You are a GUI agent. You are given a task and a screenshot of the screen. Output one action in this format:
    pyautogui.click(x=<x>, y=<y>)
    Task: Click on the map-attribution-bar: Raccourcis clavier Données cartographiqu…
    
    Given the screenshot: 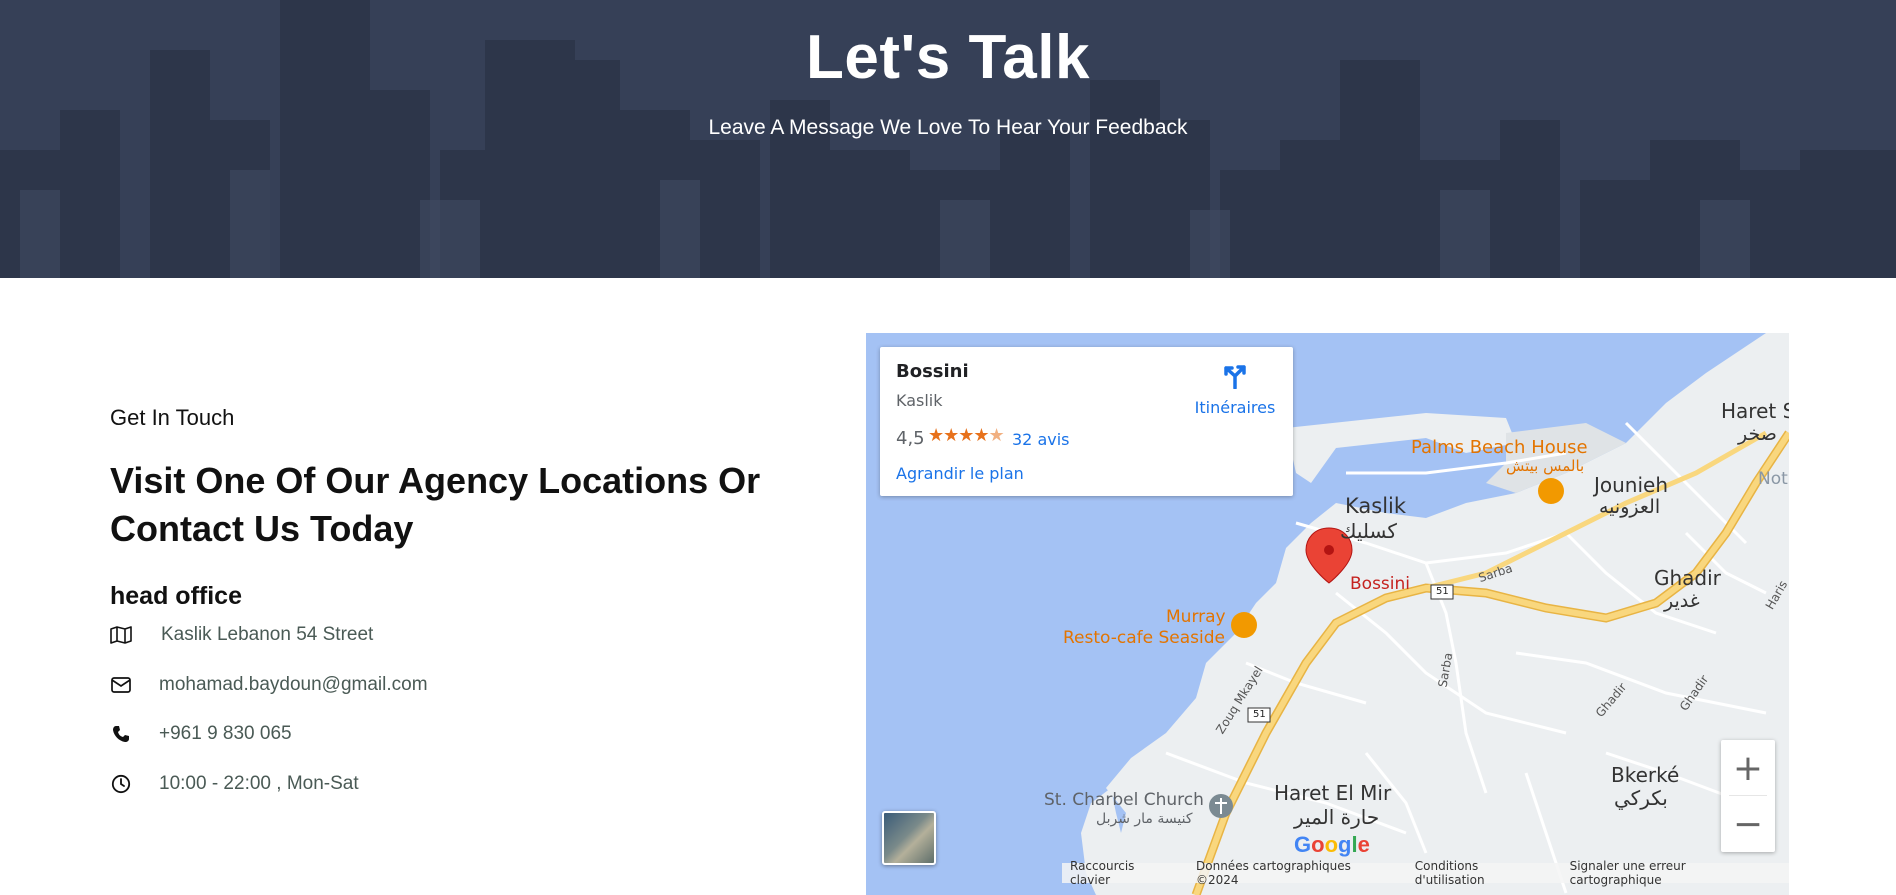 What is the action you would take?
    pyautogui.click(x=1425, y=873)
    